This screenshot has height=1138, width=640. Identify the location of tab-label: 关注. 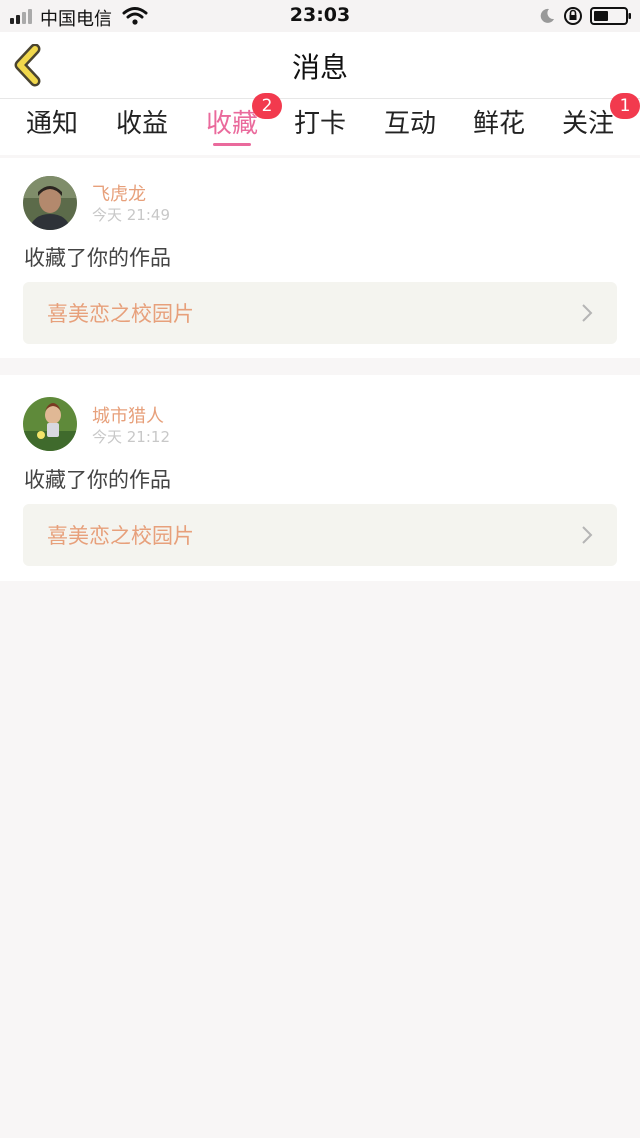
(588, 124).